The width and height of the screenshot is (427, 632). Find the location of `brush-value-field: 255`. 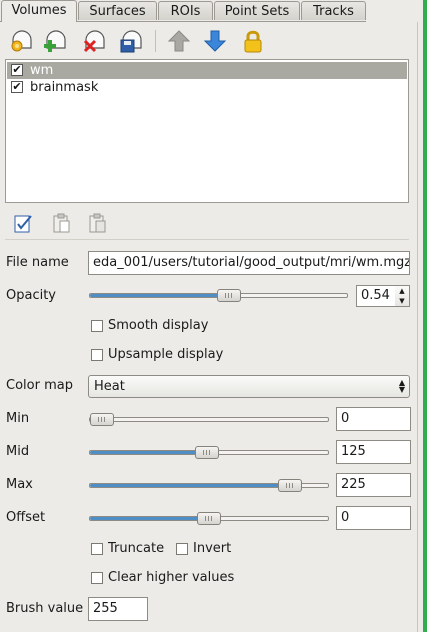

brush-value-field: 255 is located at coordinates (118, 609).